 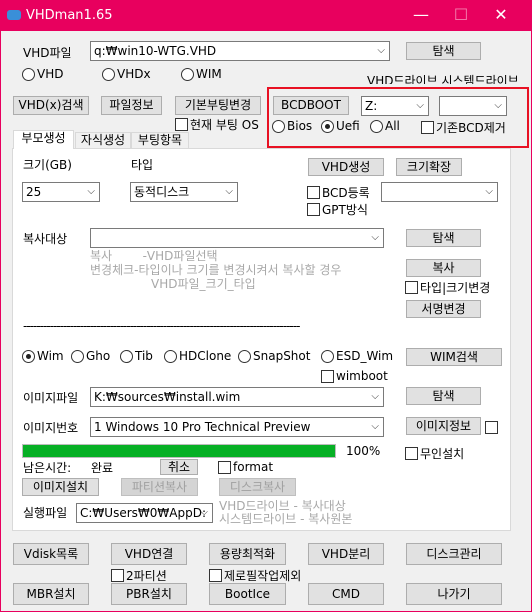 I want to click on unattended-checkbox: 무인설치, so click(x=434, y=453).